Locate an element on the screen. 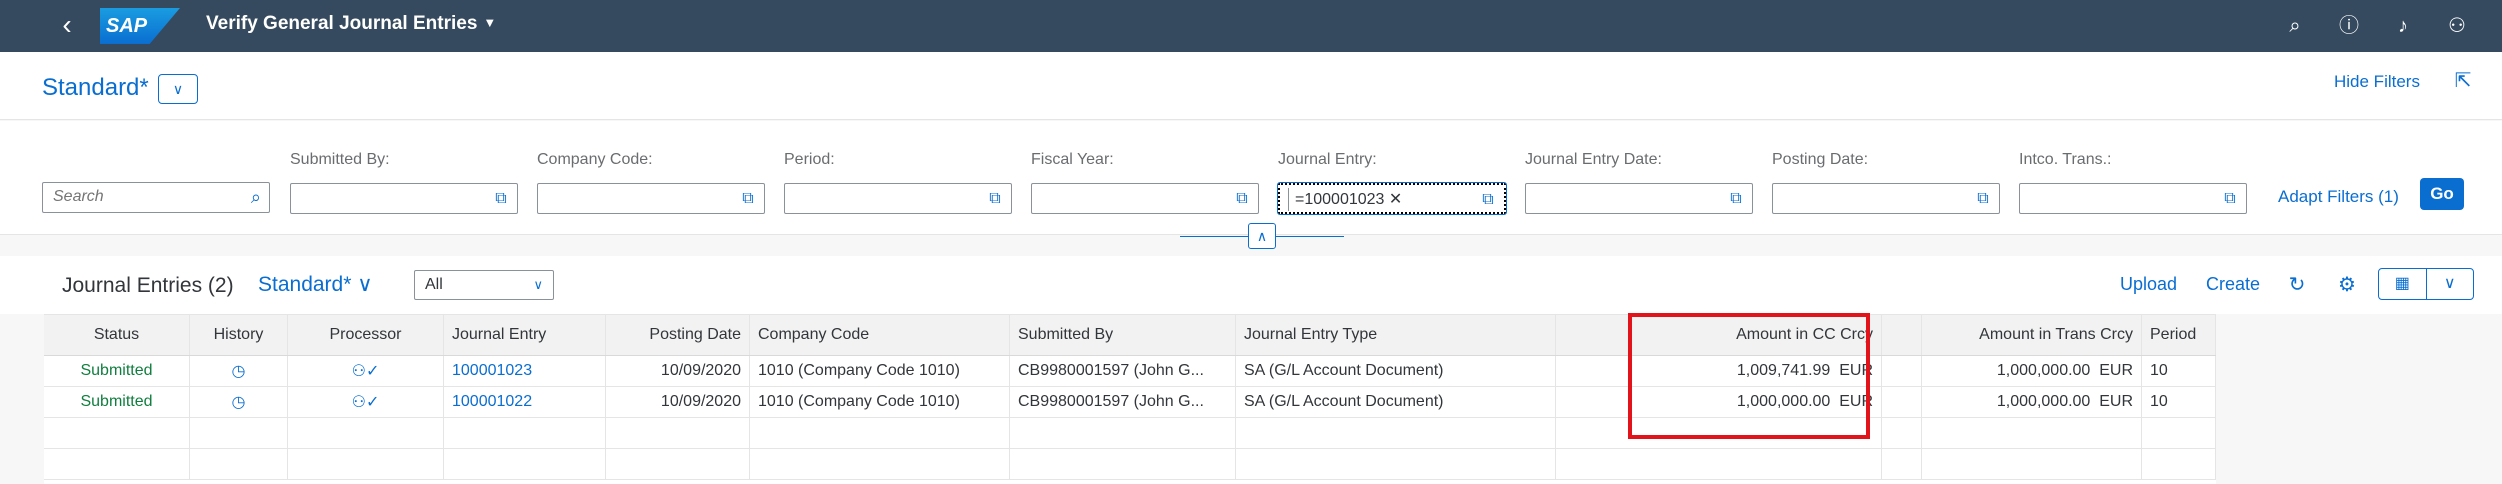 This screenshot has height=484, width=2502. column-header: Company Code is located at coordinates (880, 335).